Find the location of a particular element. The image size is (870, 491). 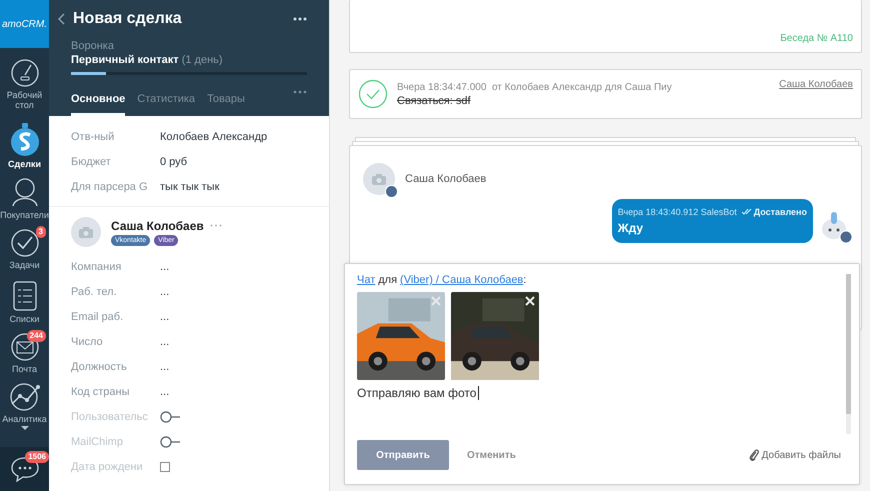

field-label: Бюджет is located at coordinates (91, 162).